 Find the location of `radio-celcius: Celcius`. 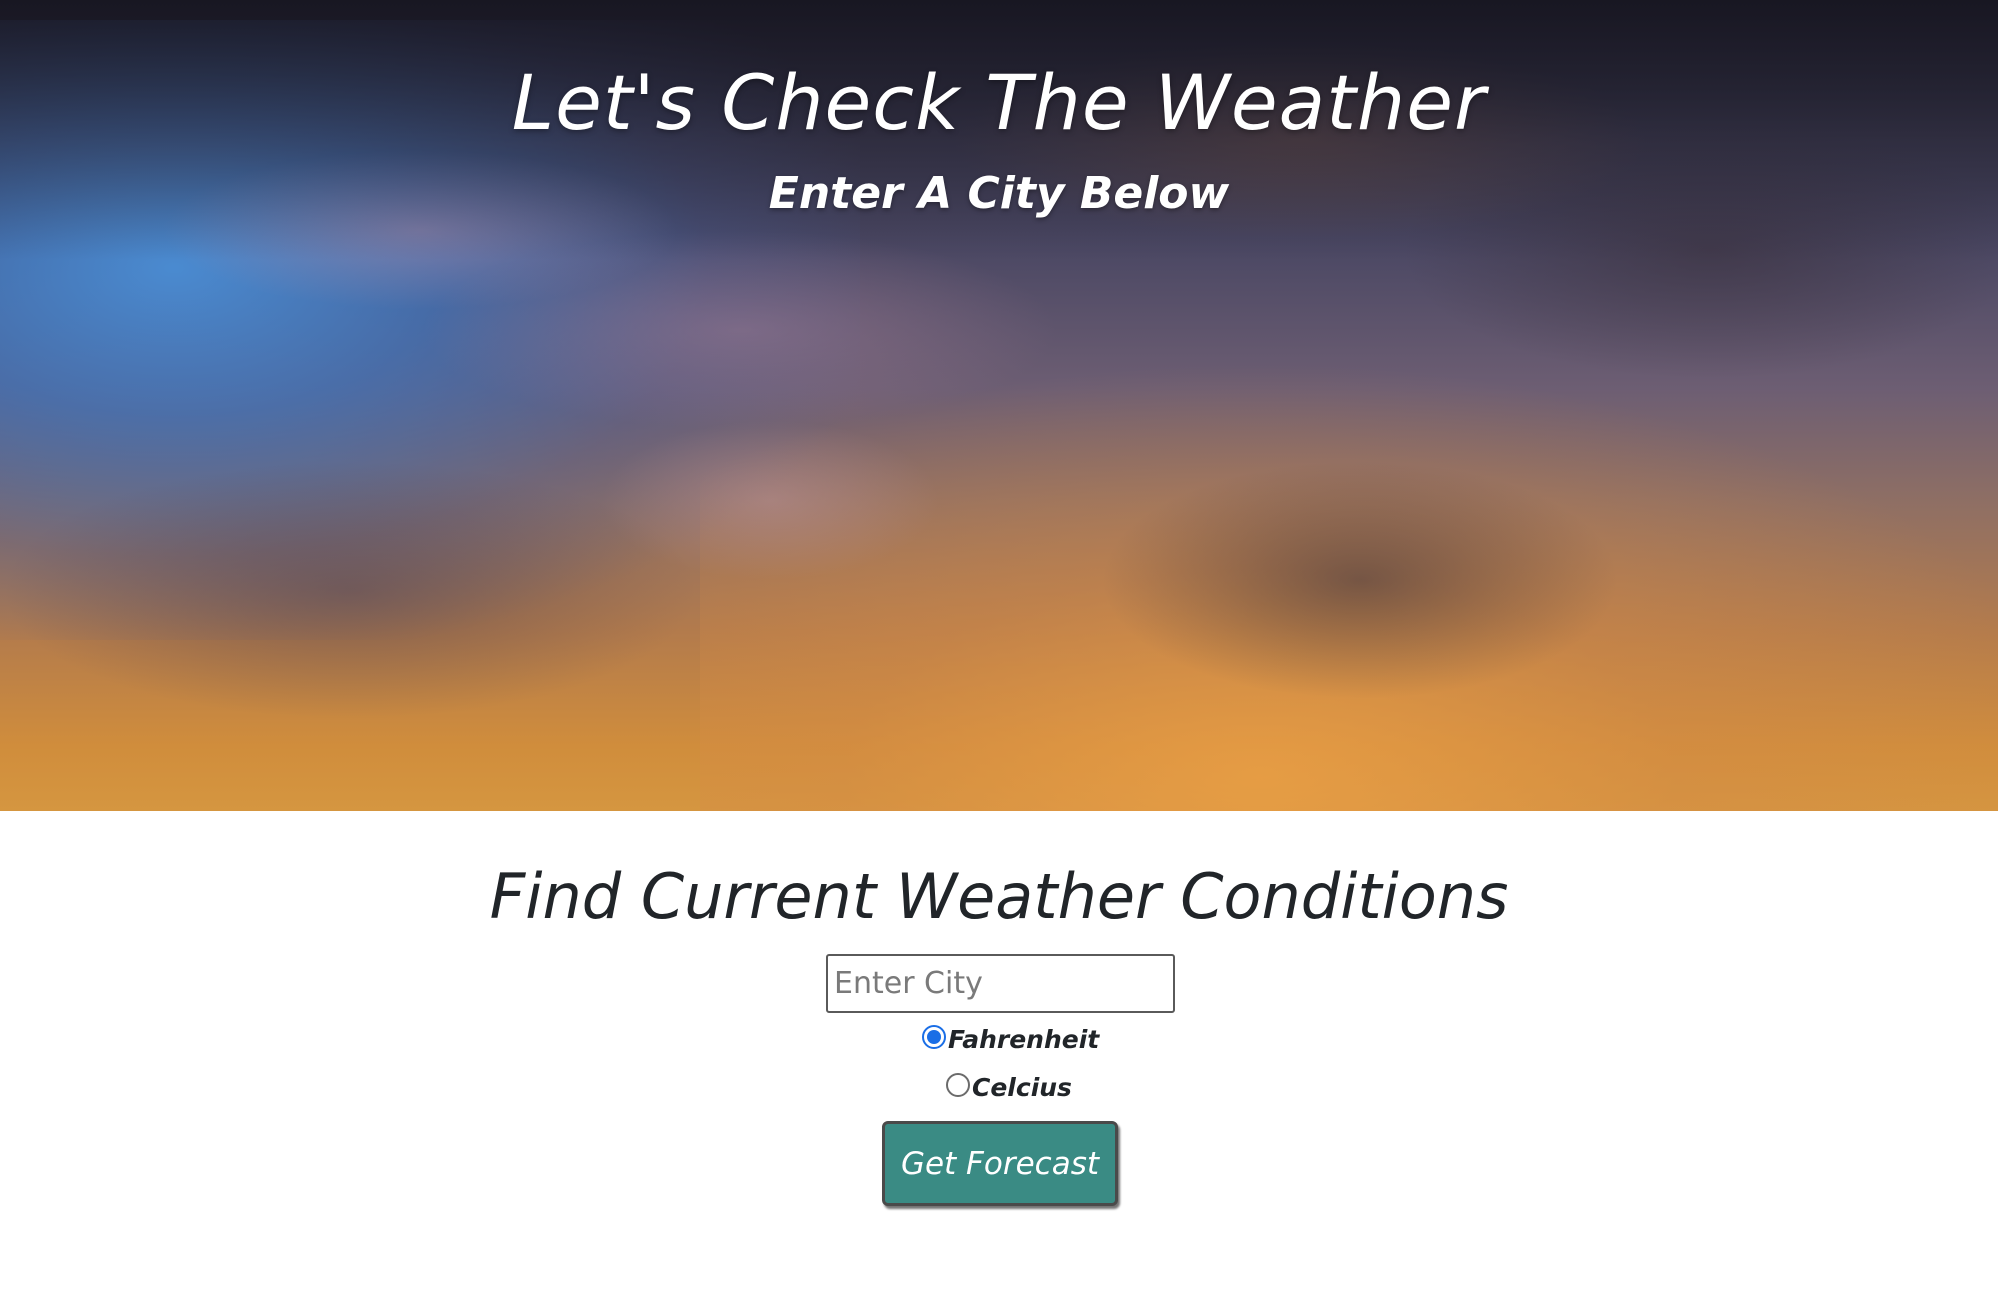

radio-celcius: Celcius is located at coordinates (1009, 1086).